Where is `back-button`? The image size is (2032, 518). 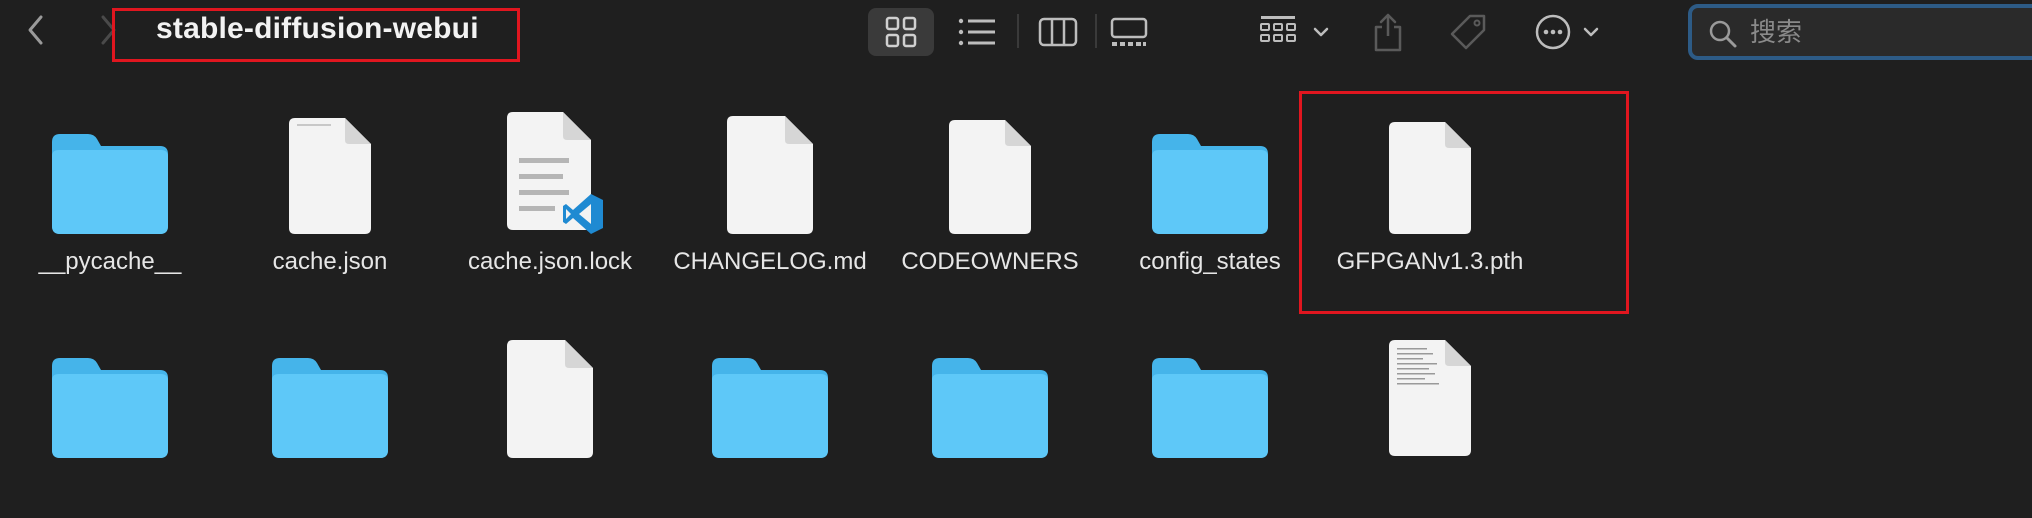
back-button is located at coordinates (36, 30).